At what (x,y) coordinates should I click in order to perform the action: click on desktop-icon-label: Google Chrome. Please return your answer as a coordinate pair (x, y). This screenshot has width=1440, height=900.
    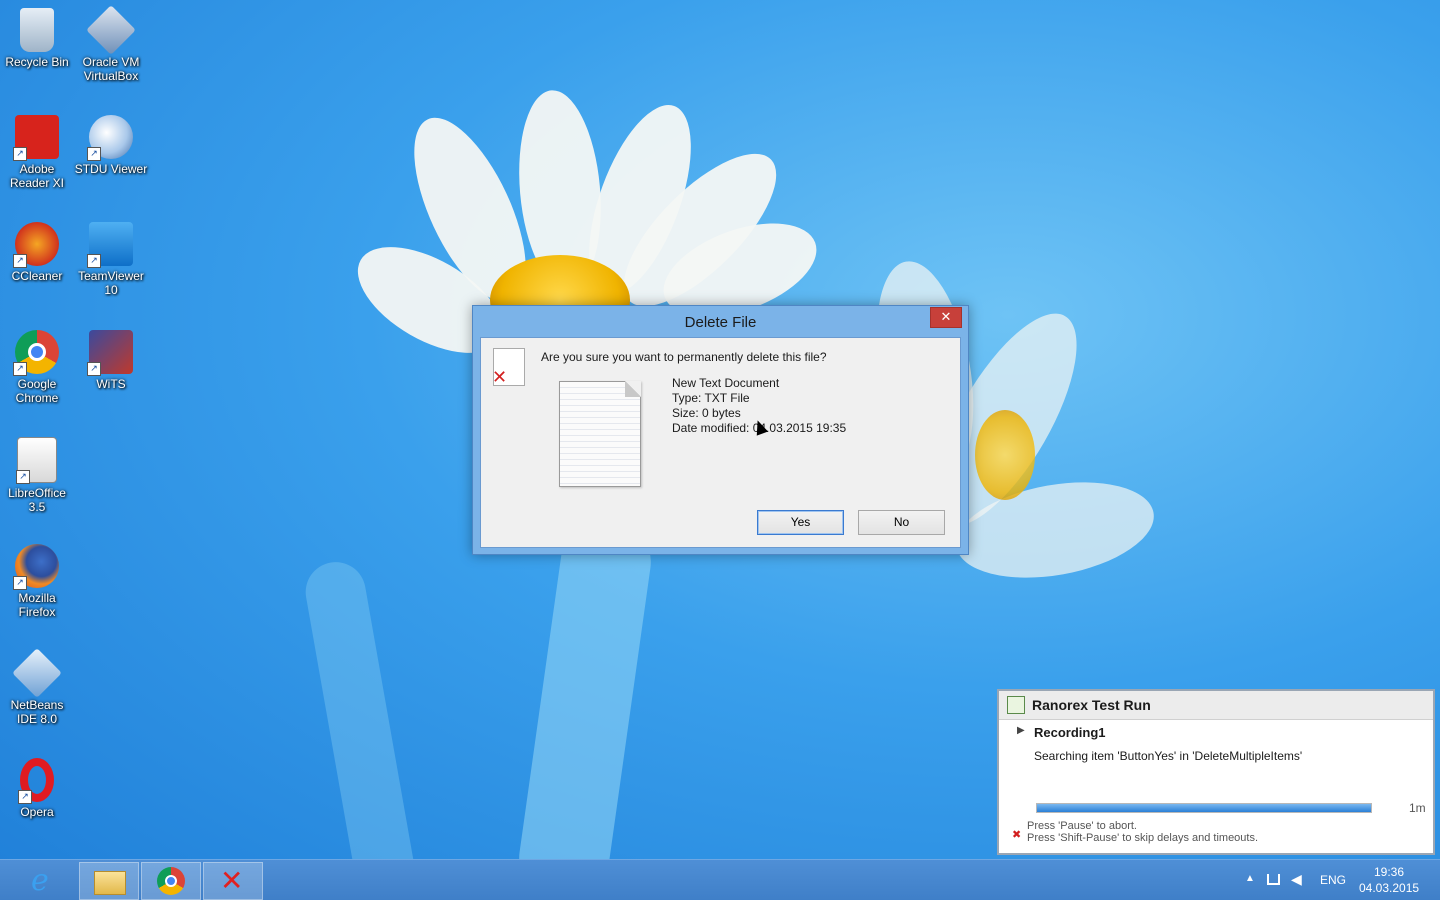
    Looking at the image, I should click on (37, 391).